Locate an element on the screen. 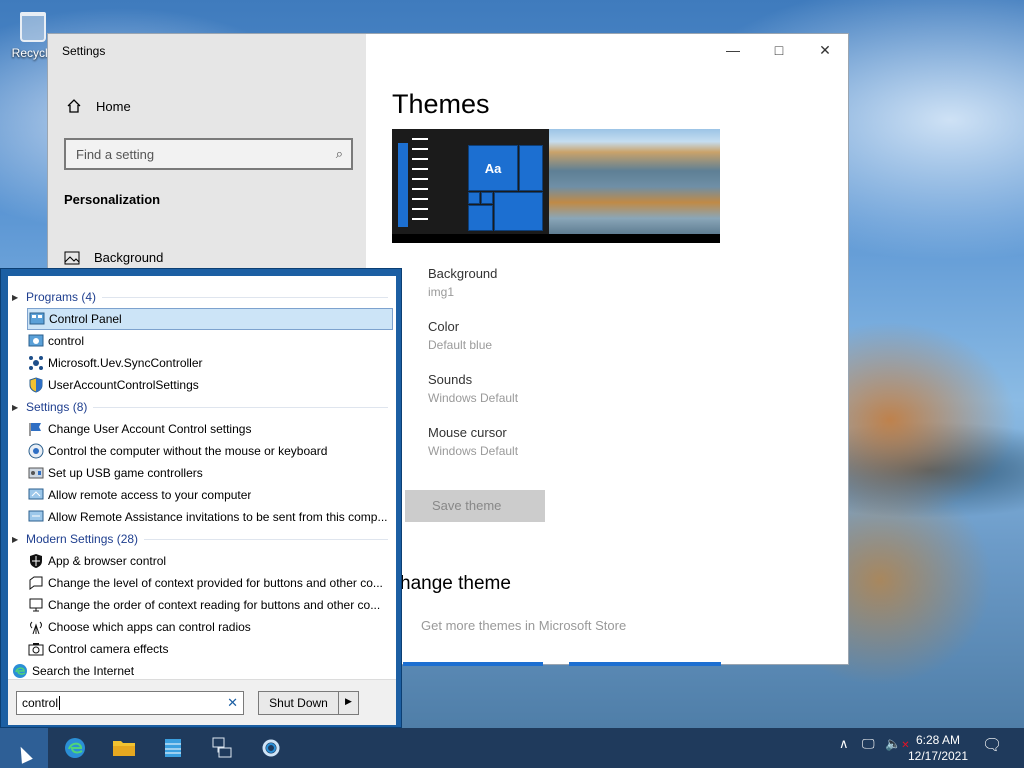 Image resolution: width=1024 pixels, height=768 pixels. result-label: control is located at coordinates (66, 341).